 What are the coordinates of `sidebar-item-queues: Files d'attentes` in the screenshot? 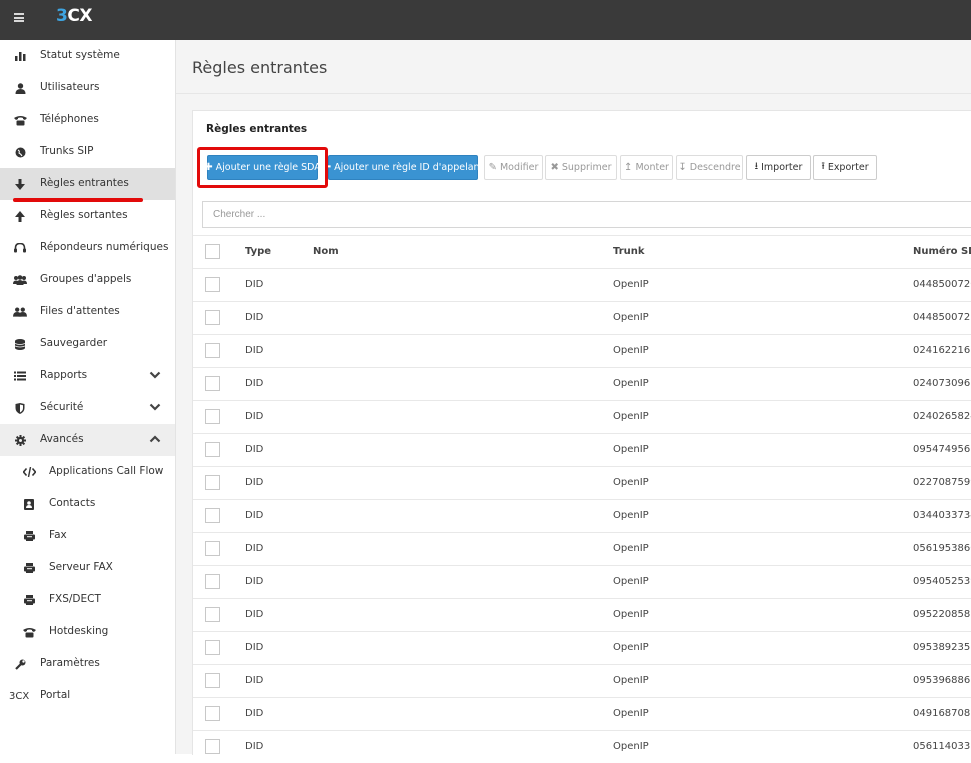 It's located at (87, 312).